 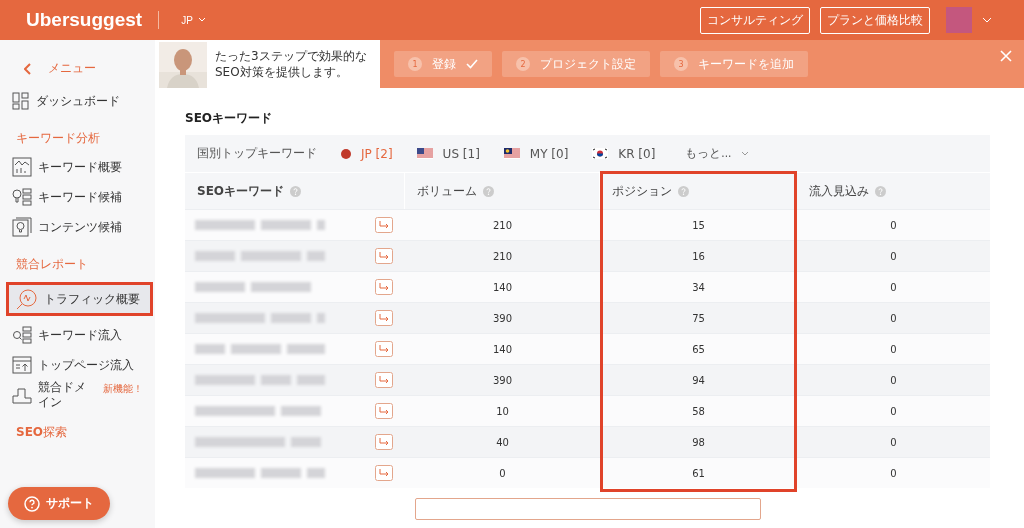 What do you see at coordinates (642, 191) in the screenshot?
I see `column-header: ポジション` at bounding box center [642, 191].